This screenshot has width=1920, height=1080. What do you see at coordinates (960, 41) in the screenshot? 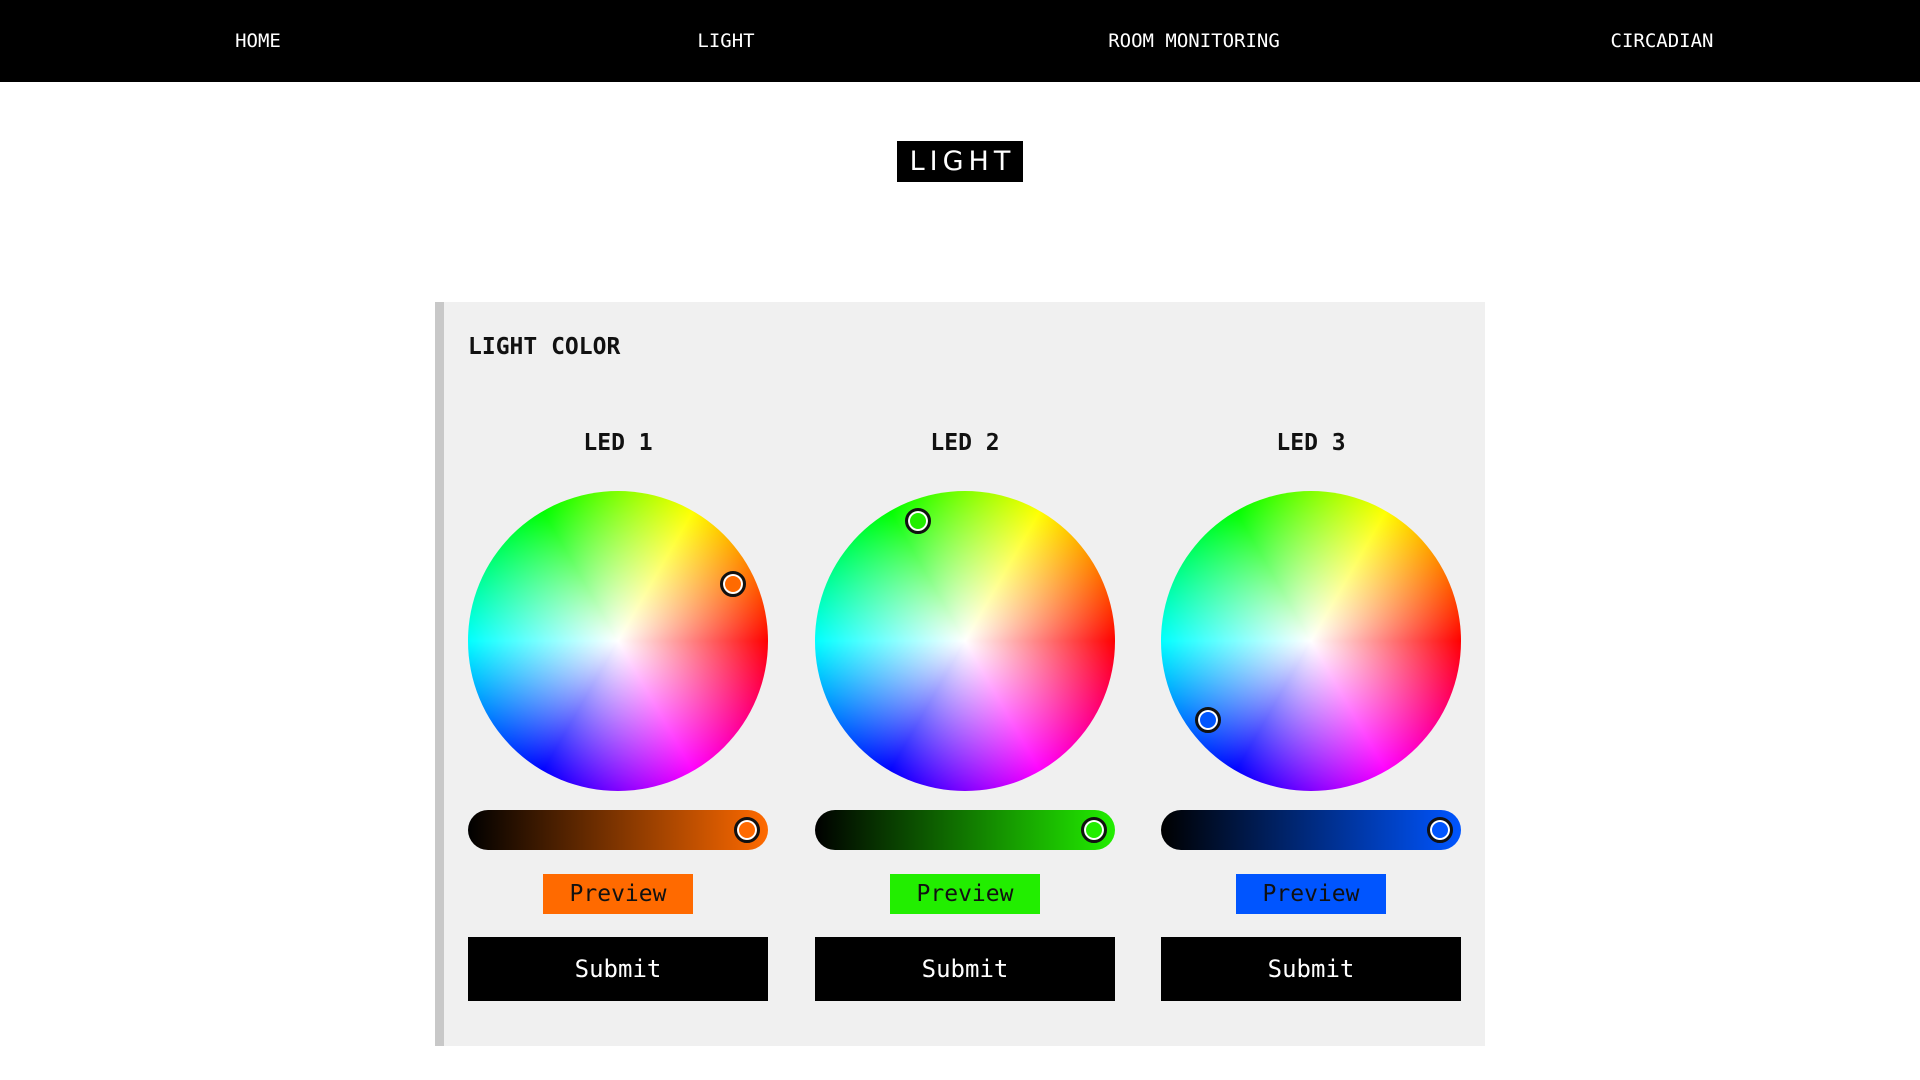
I see `top-navbar: HOME LIGHT ROOM MONITORING CIRCADIAN` at bounding box center [960, 41].